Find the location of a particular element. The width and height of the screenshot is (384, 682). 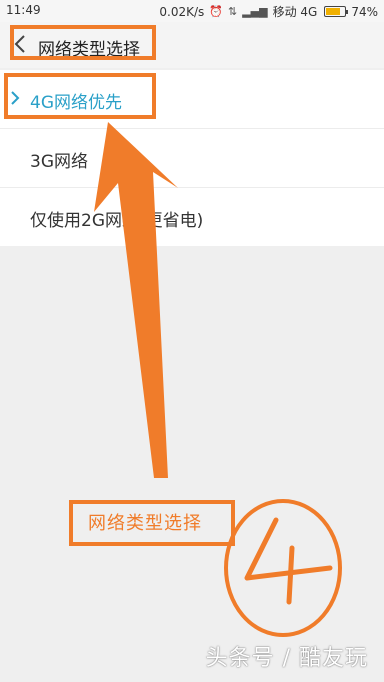

annotation-option-highlight is located at coordinates (80, 96).